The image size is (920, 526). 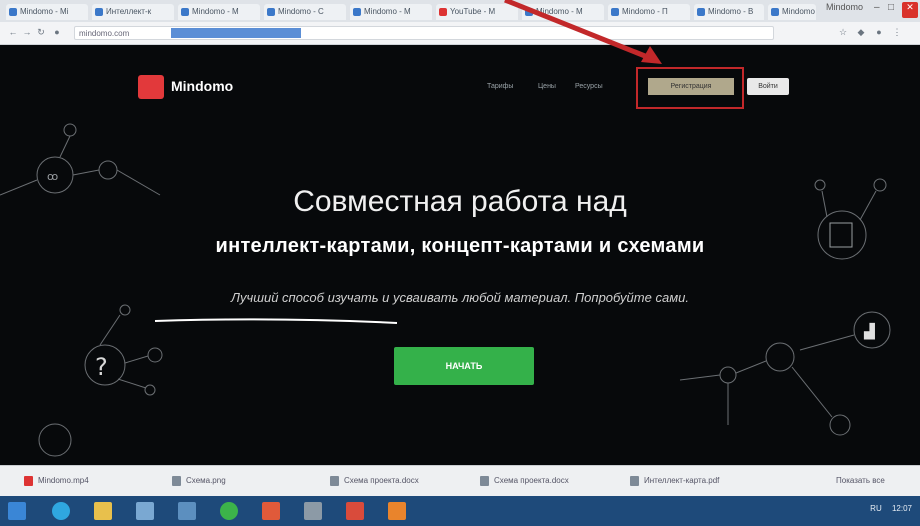 What do you see at coordinates (843, 32) in the screenshot?
I see `star-icon: ☆` at bounding box center [843, 32].